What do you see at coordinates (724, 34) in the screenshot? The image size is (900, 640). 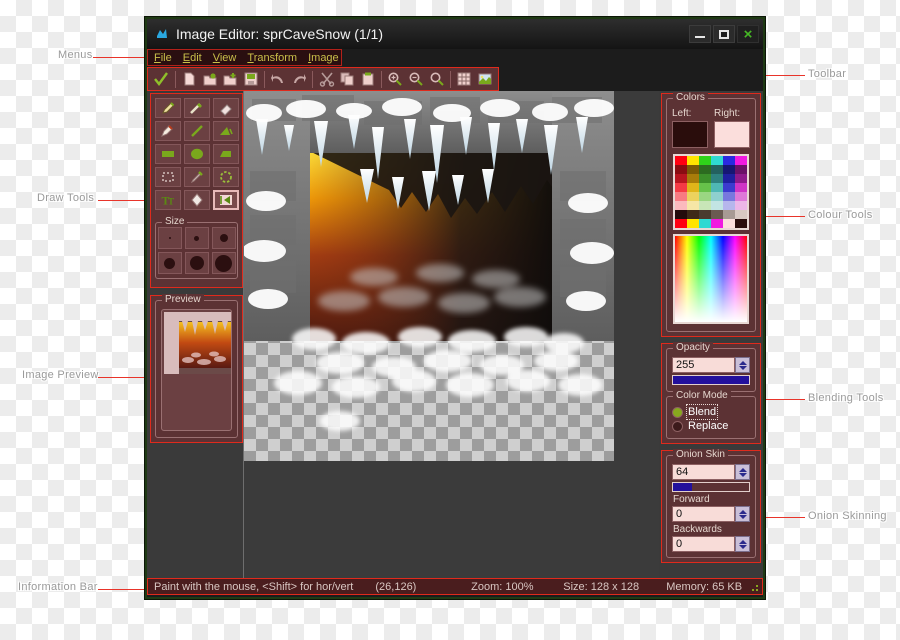 I see `maximize-button` at bounding box center [724, 34].